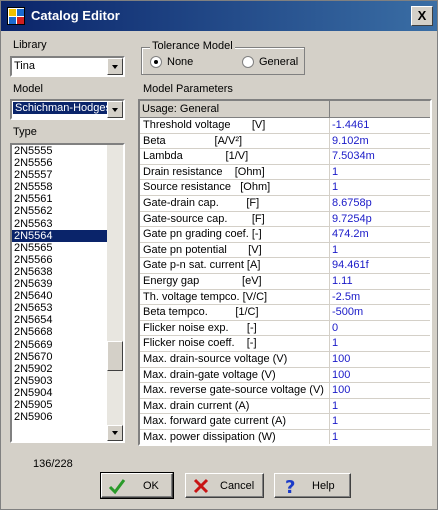  Describe the element at coordinates (60, 320) in the screenshot. I see `type-list-item: 2N5654` at that location.